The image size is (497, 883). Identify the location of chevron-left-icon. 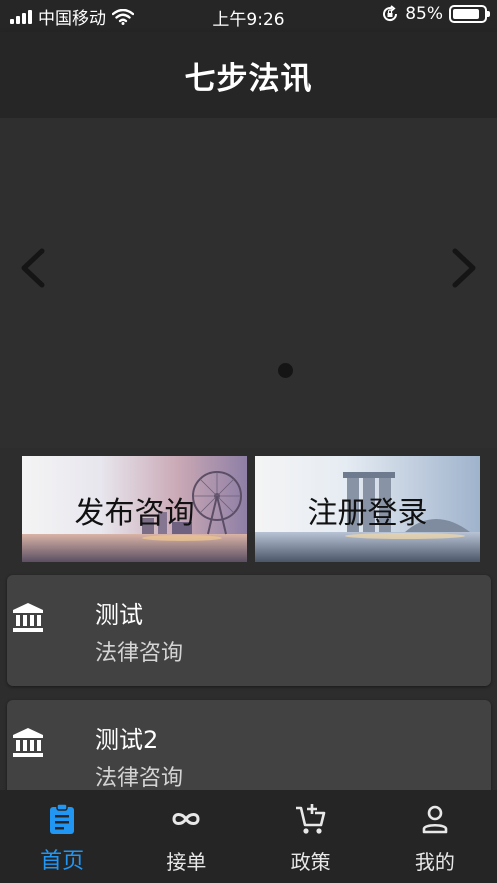
(34, 268).